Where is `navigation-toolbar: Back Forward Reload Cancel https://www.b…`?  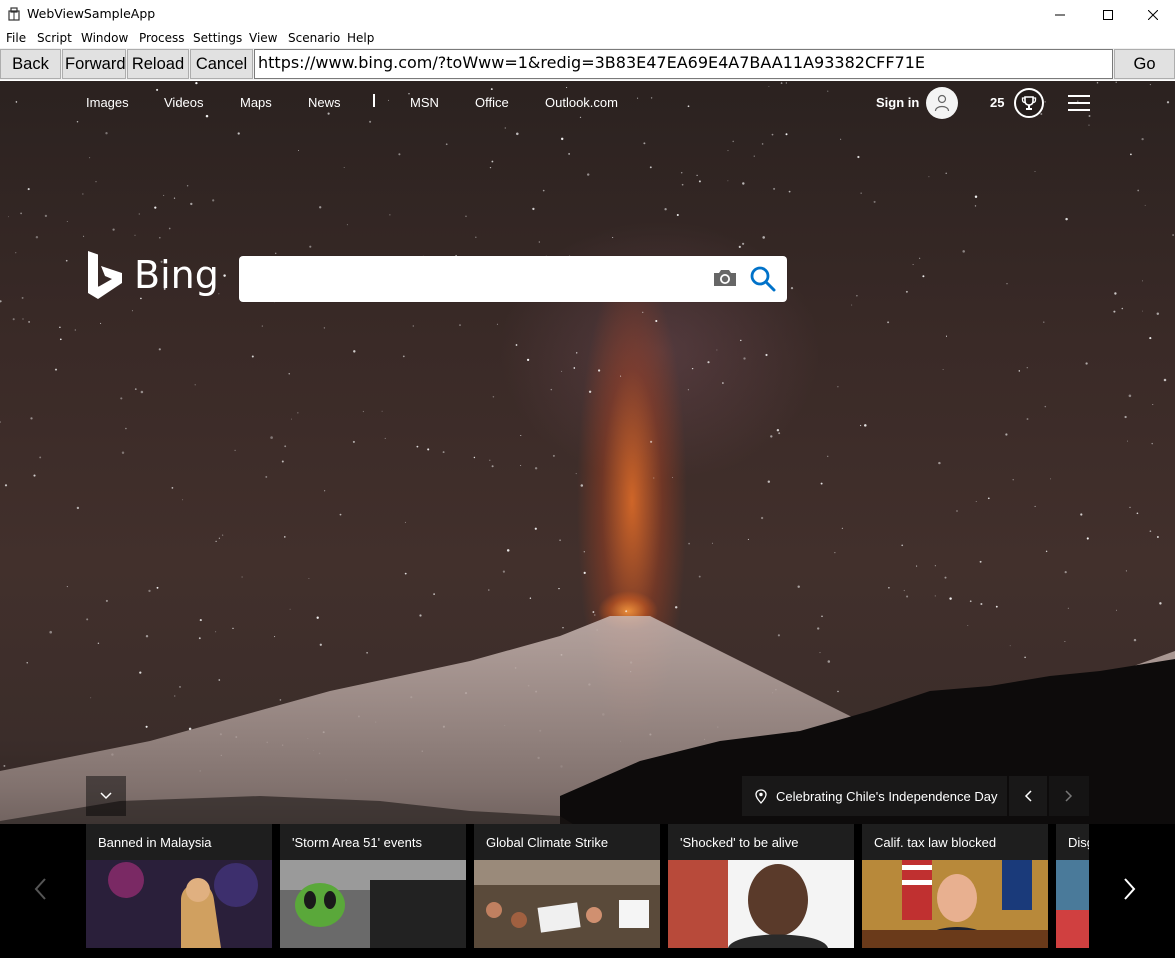
navigation-toolbar: Back Forward Reload Cancel https://www.b… is located at coordinates (587, 64).